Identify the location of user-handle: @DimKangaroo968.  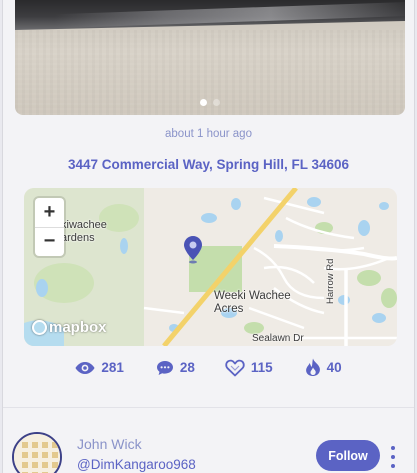
(136, 464).